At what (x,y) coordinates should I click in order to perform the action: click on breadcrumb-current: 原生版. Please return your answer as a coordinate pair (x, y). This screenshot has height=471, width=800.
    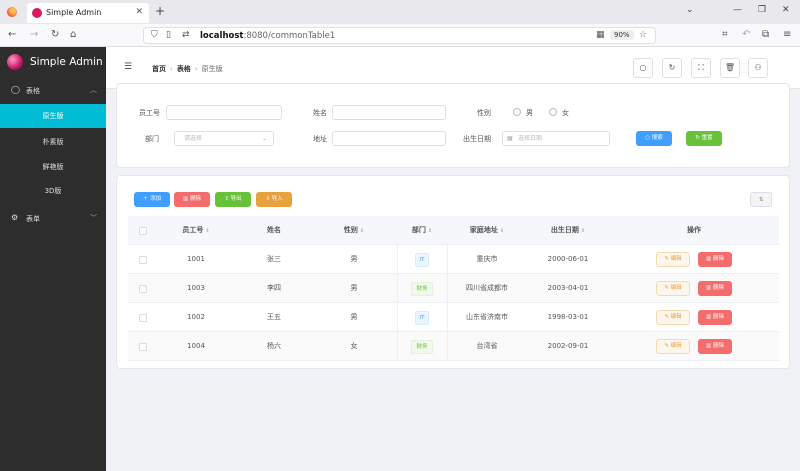
    Looking at the image, I should click on (212, 69).